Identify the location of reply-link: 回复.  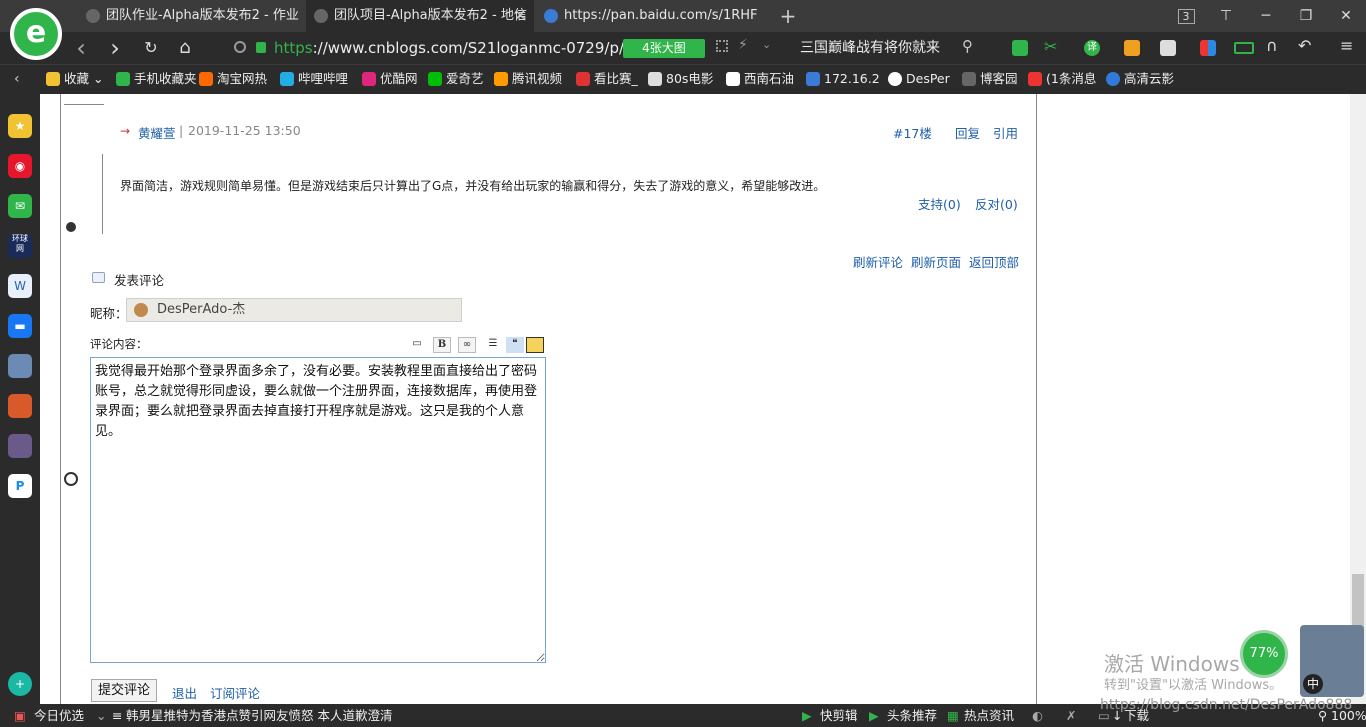
(967, 132).